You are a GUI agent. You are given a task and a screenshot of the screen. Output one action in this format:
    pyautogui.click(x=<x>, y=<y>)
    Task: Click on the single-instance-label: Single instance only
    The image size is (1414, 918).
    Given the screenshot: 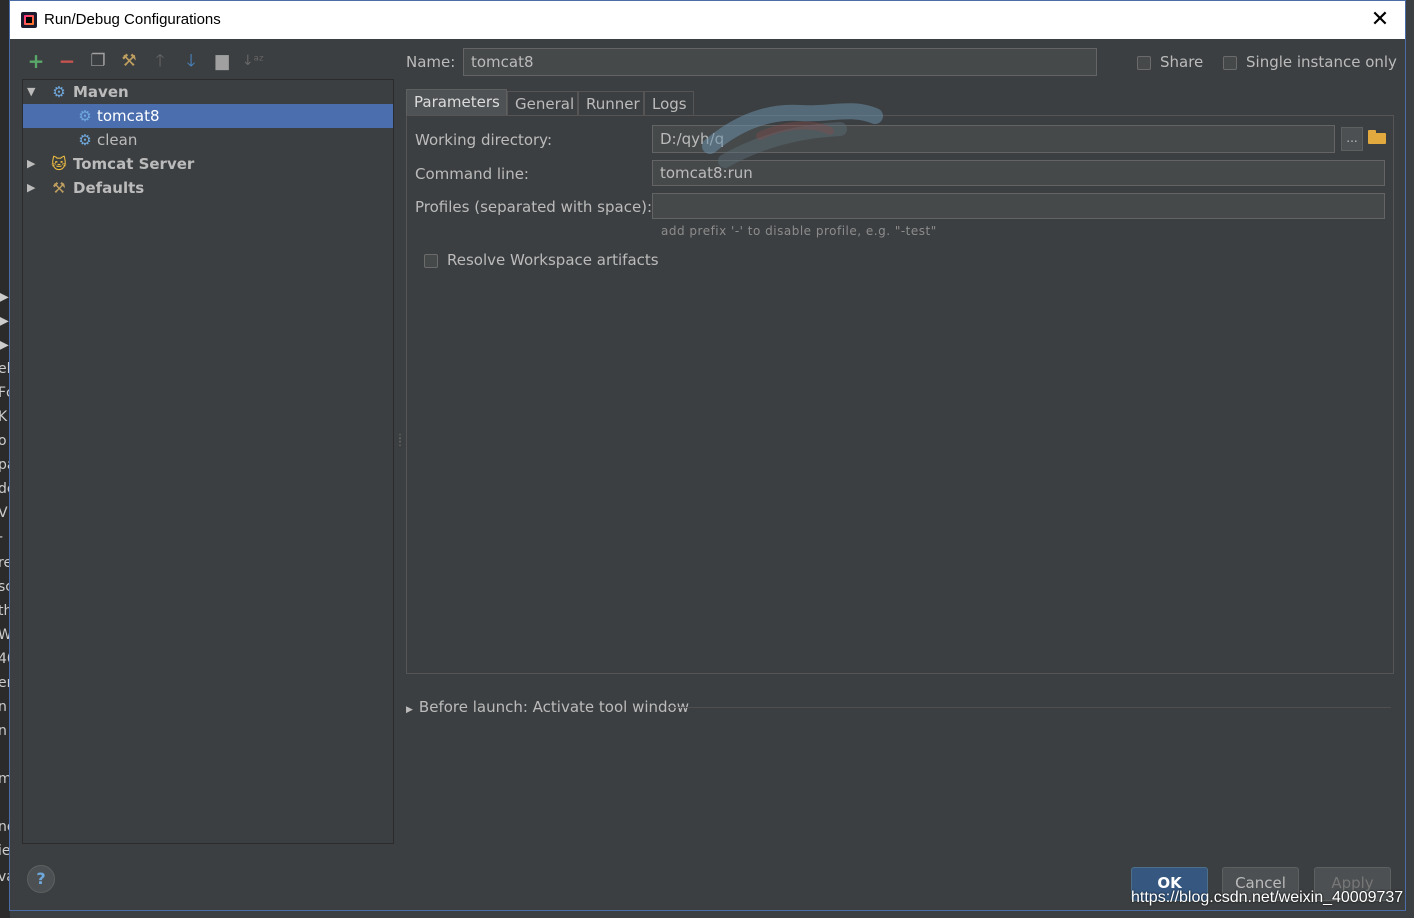 What is the action you would take?
    pyautogui.click(x=1321, y=62)
    